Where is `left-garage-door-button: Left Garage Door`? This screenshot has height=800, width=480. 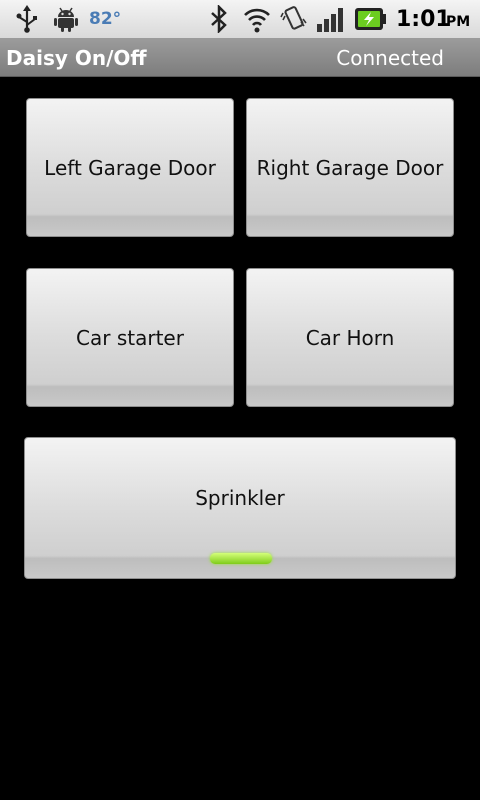
left-garage-door-button: Left Garage Door is located at coordinates (130, 167).